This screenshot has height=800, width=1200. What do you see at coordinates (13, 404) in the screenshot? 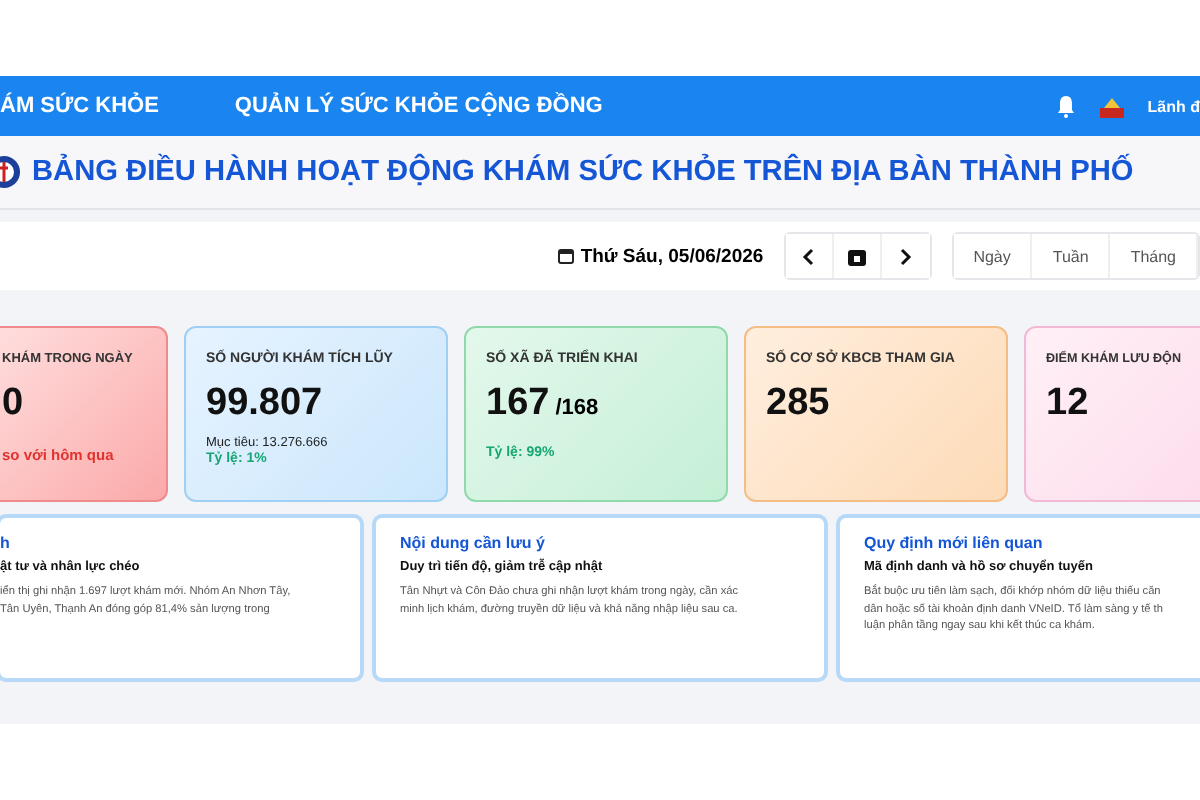
I see `stat-value: 0` at bounding box center [13, 404].